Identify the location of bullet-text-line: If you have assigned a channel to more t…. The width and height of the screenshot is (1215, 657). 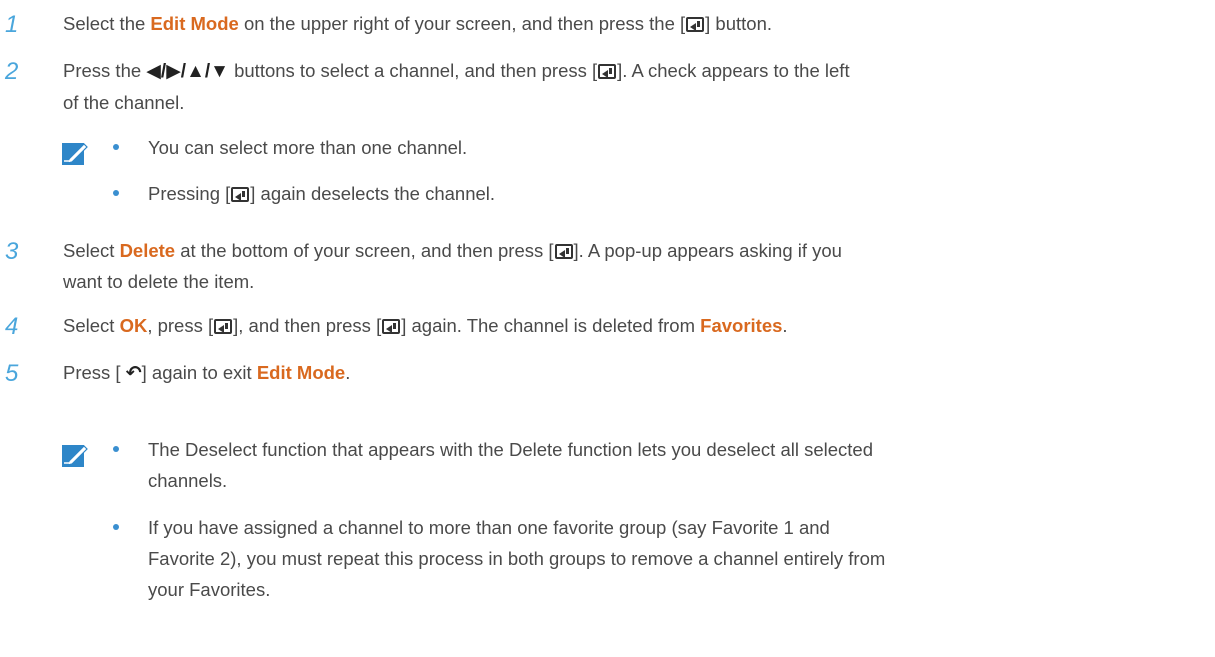
(489, 527).